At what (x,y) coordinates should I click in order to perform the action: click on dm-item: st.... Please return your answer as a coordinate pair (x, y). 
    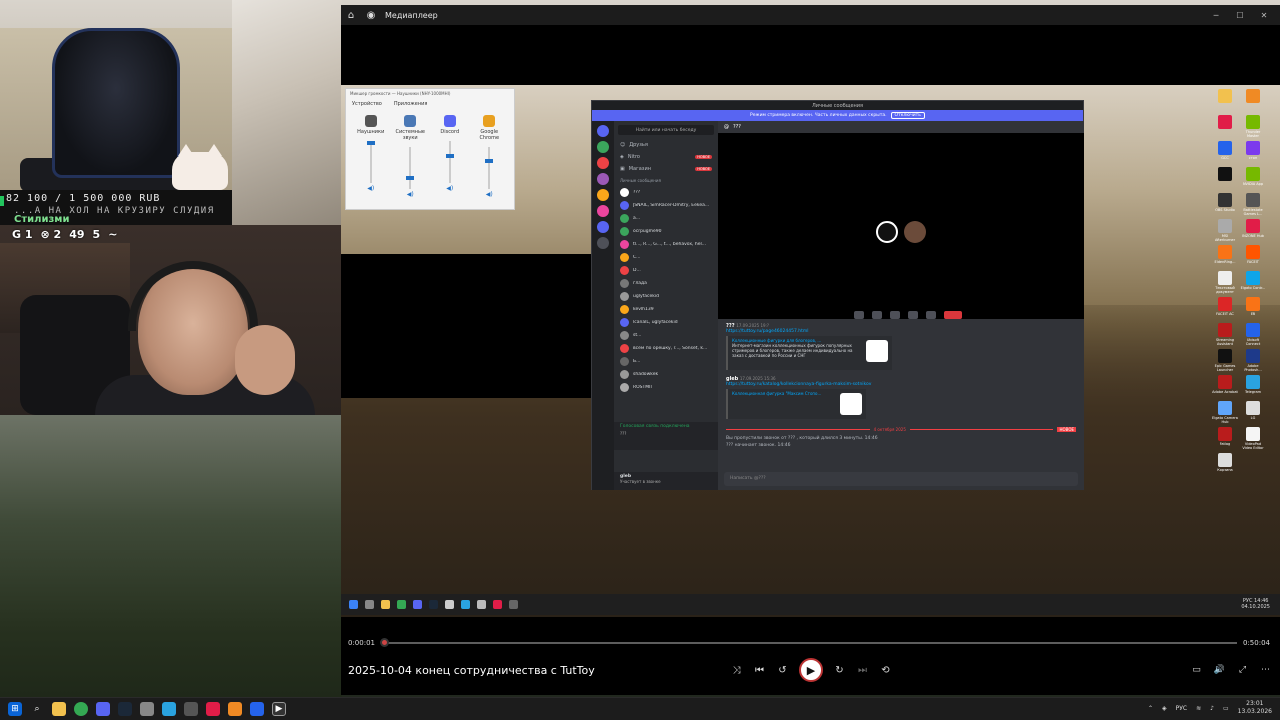
    Looking at the image, I should click on (666, 335).